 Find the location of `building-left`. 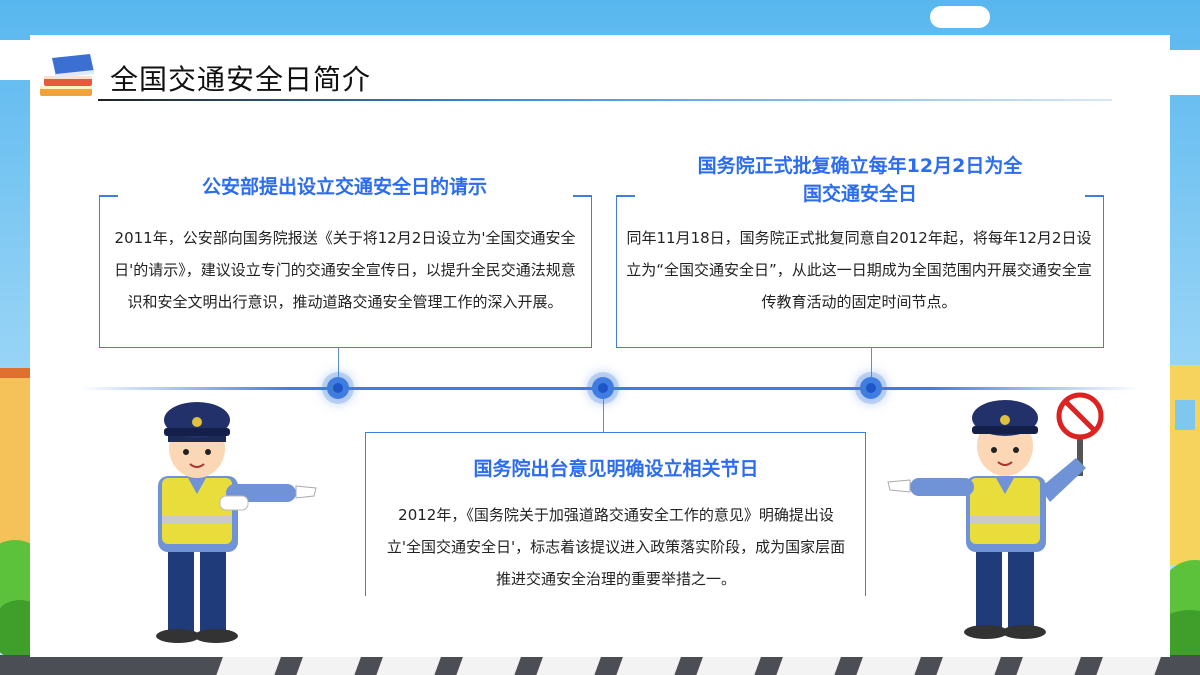

building-left is located at coordinates (16, 460).